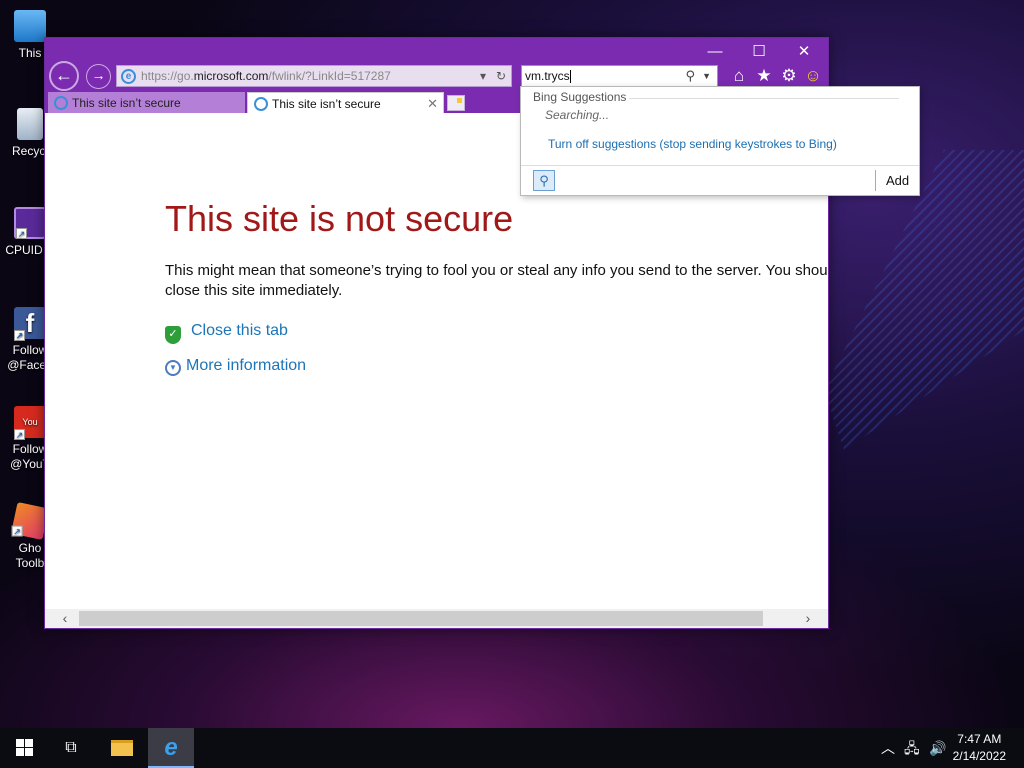  Describe the element at coordinates (173, 368) in the screenshot. I see `chevron-down-icon: ▼` at that location.